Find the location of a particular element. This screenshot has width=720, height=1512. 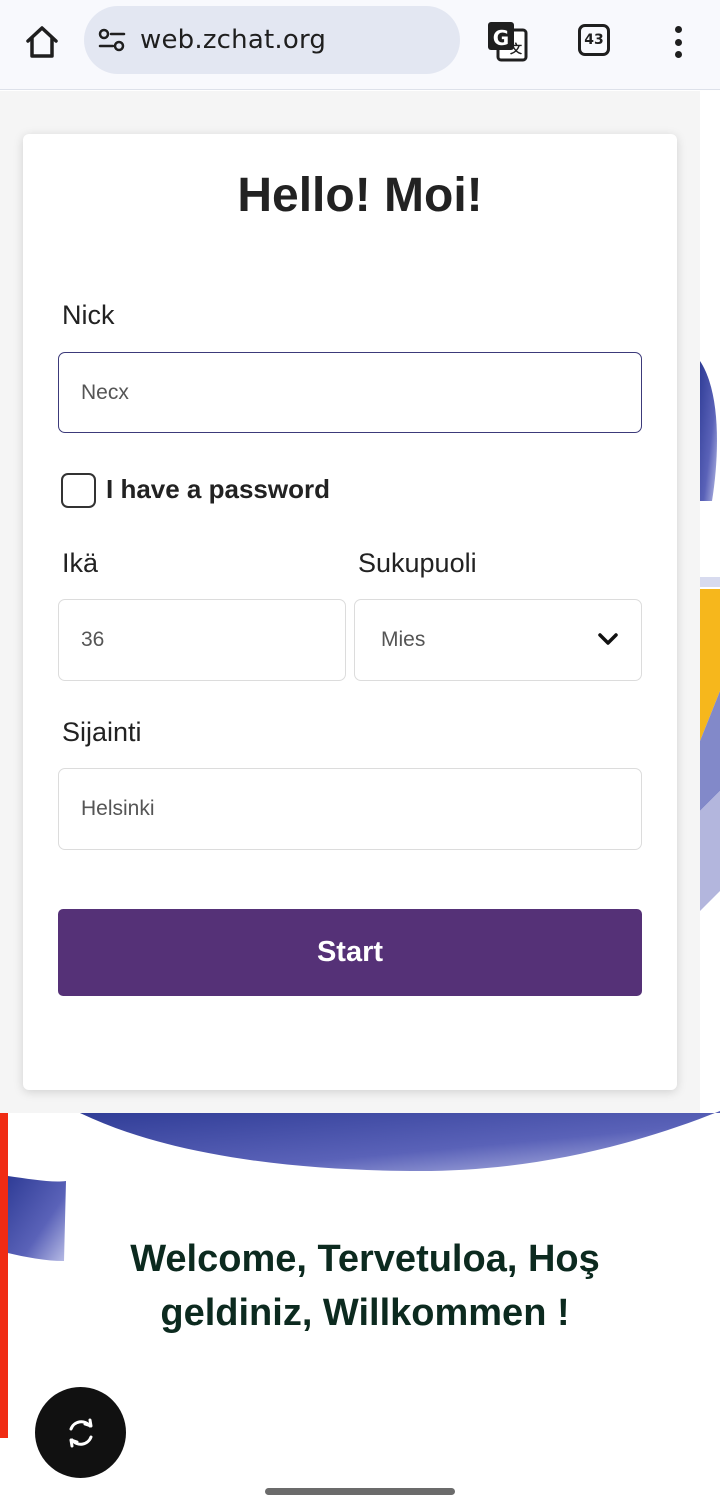

refresh-icon is located at coordinates (80, 1432).